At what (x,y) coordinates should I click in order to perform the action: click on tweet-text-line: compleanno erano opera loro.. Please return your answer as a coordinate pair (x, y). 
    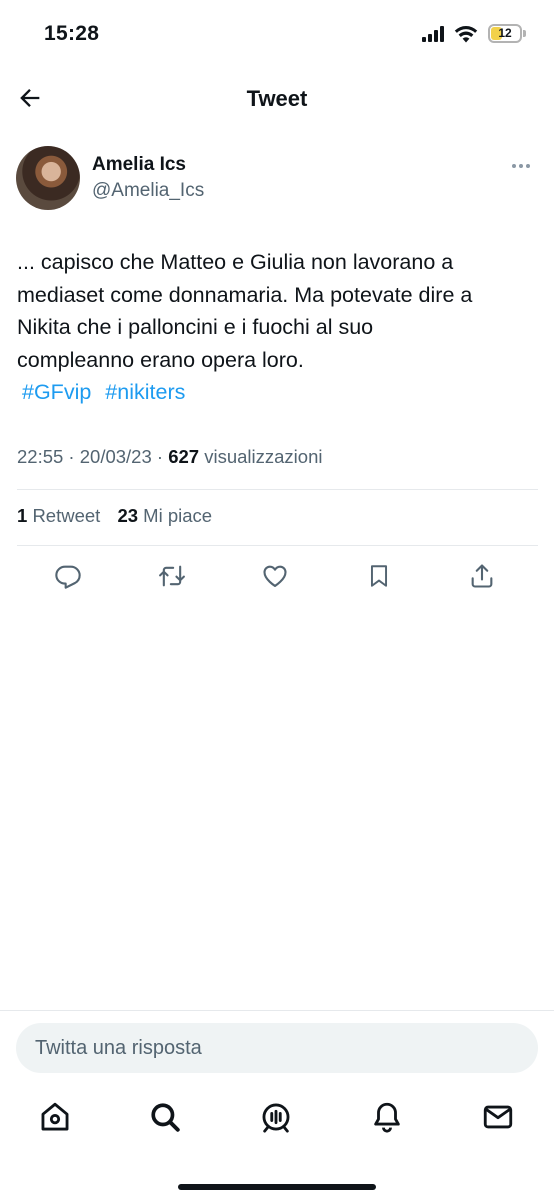
    Looking at the image, I should click on (160, 359).